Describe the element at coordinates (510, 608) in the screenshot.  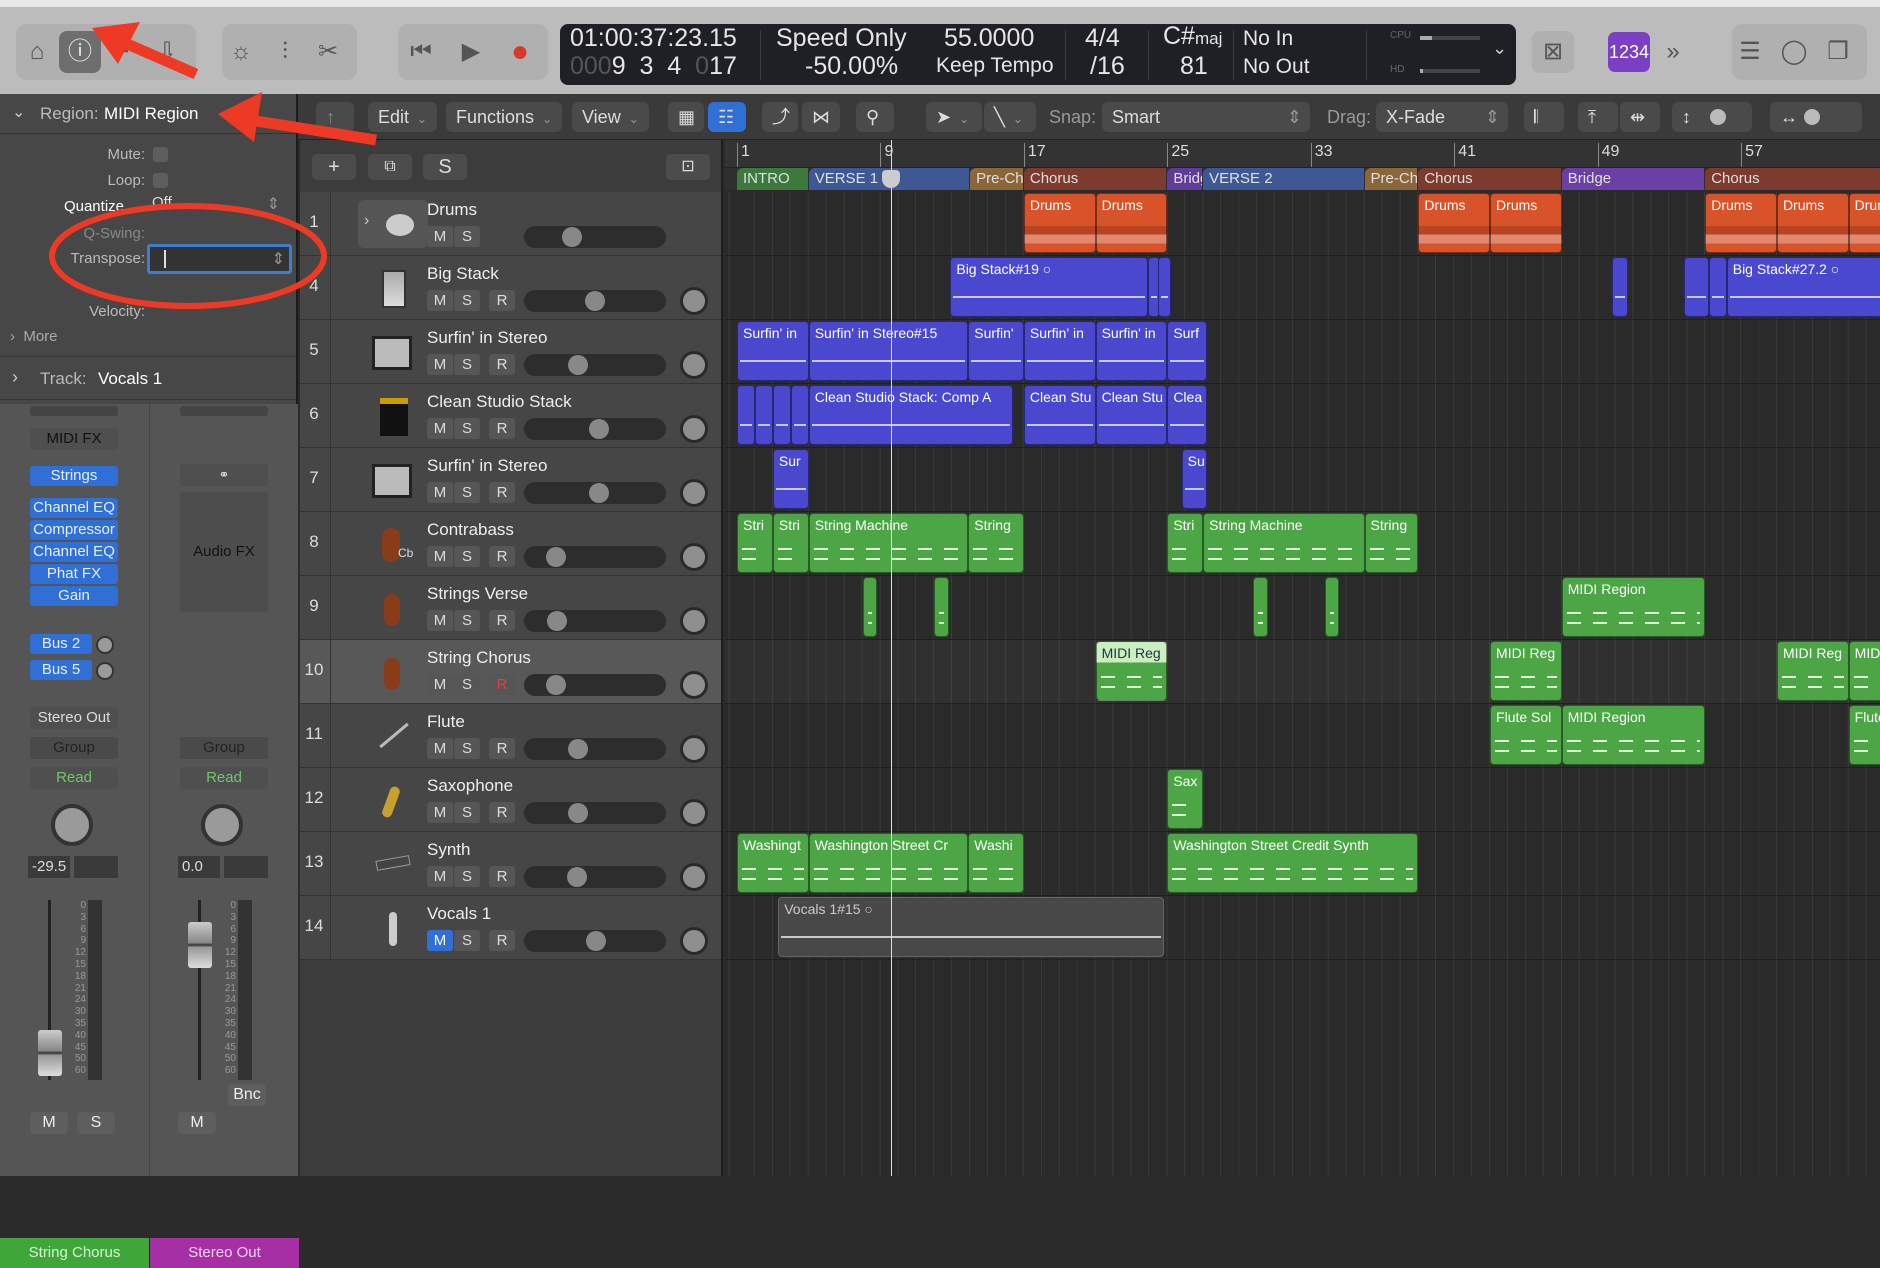
I see `track-header-strings-verse: 9 Strings Verse M S R` at that location.